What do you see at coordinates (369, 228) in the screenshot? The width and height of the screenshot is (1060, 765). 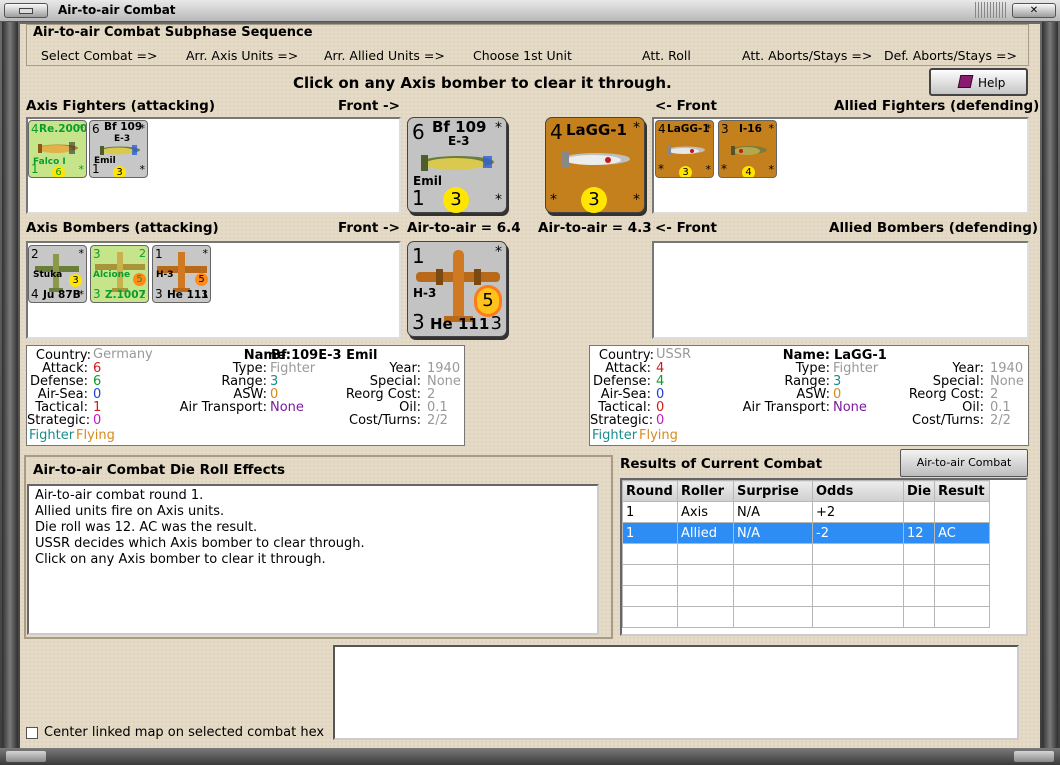 I see `axis-bombers-front-label: Front ->` at bounding box center [369, 228].